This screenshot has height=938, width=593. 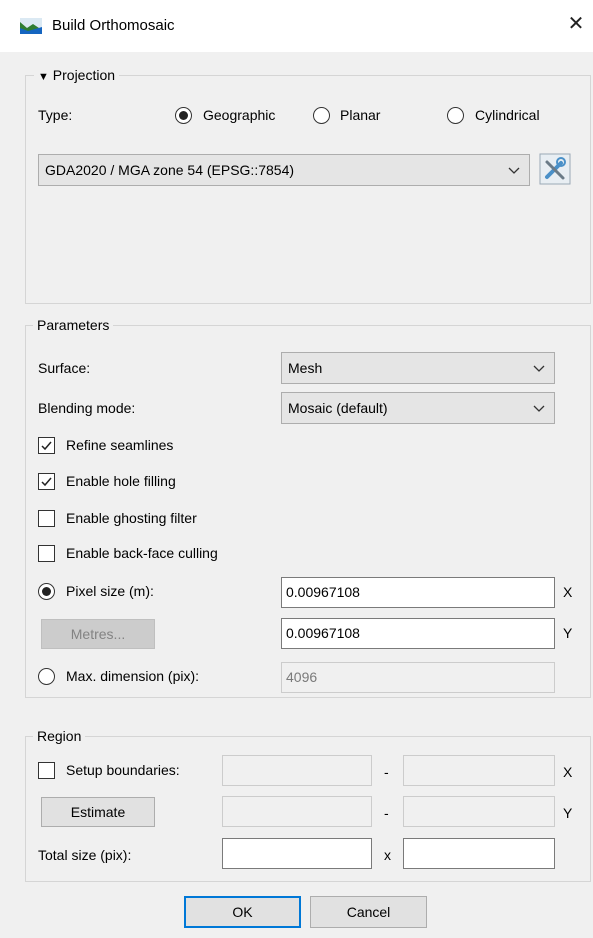 I want to click on boundary-y-max-input, so click(x=479, y=811).